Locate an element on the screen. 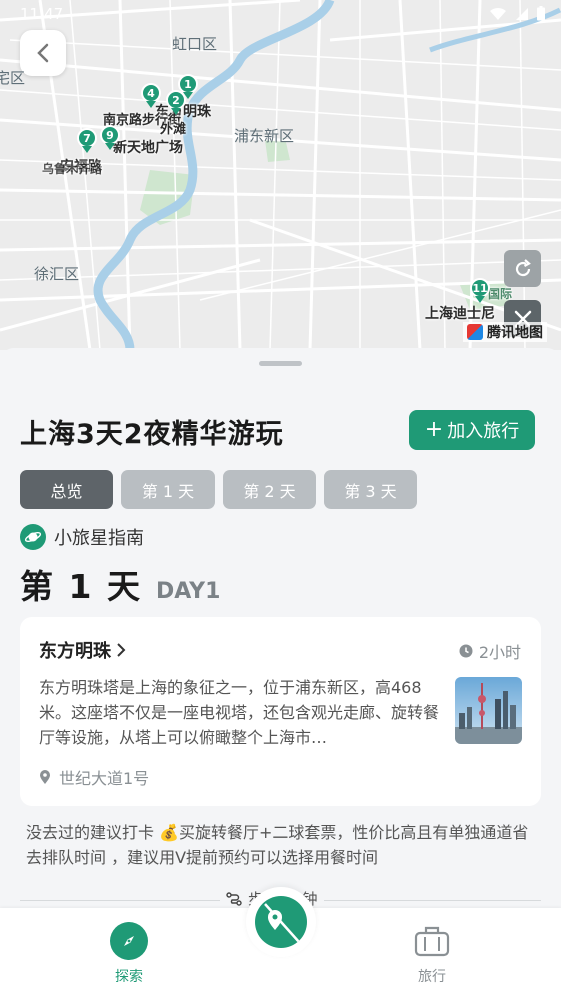 This screenshot has width=561, height=997. planet-icon is located at coordinates (33, 537).